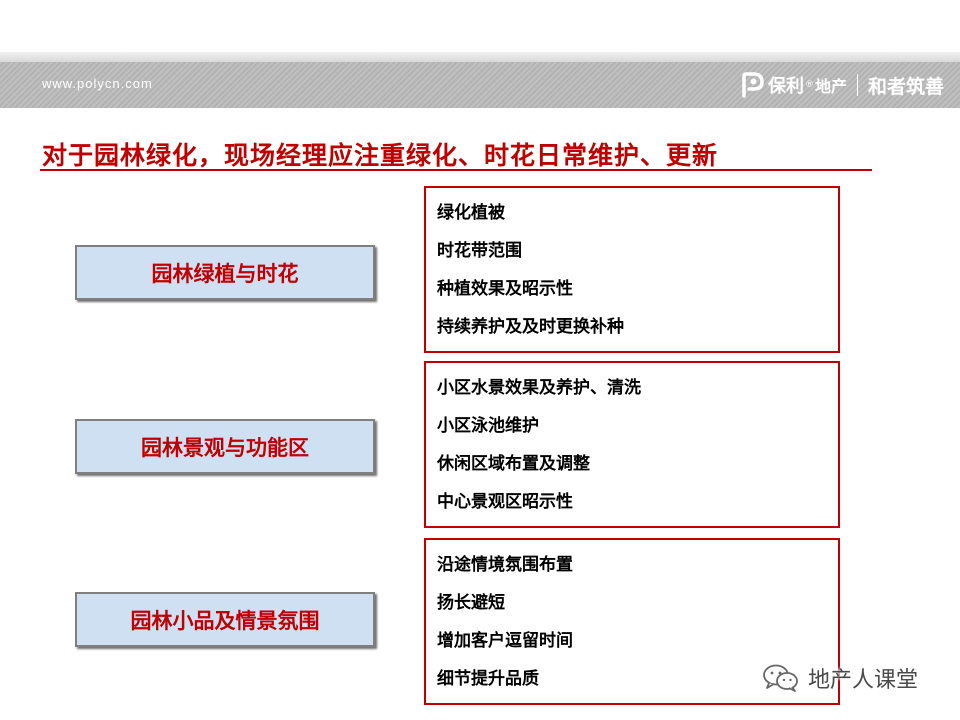 The height and width of the screenshot is (720, 960). I want to click on brand-logo: 保利 ® 地产 和者筑善, so click(842, 85).